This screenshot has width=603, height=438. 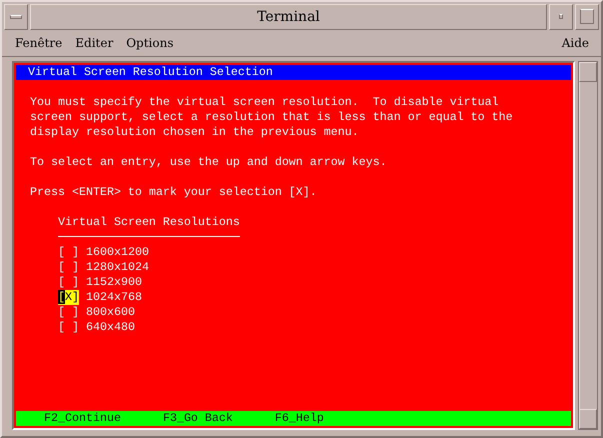 What do you see at coordinates (68, 297) in the screenshot?
I see `checkbox: [X]` at bounding box center [68, 297].